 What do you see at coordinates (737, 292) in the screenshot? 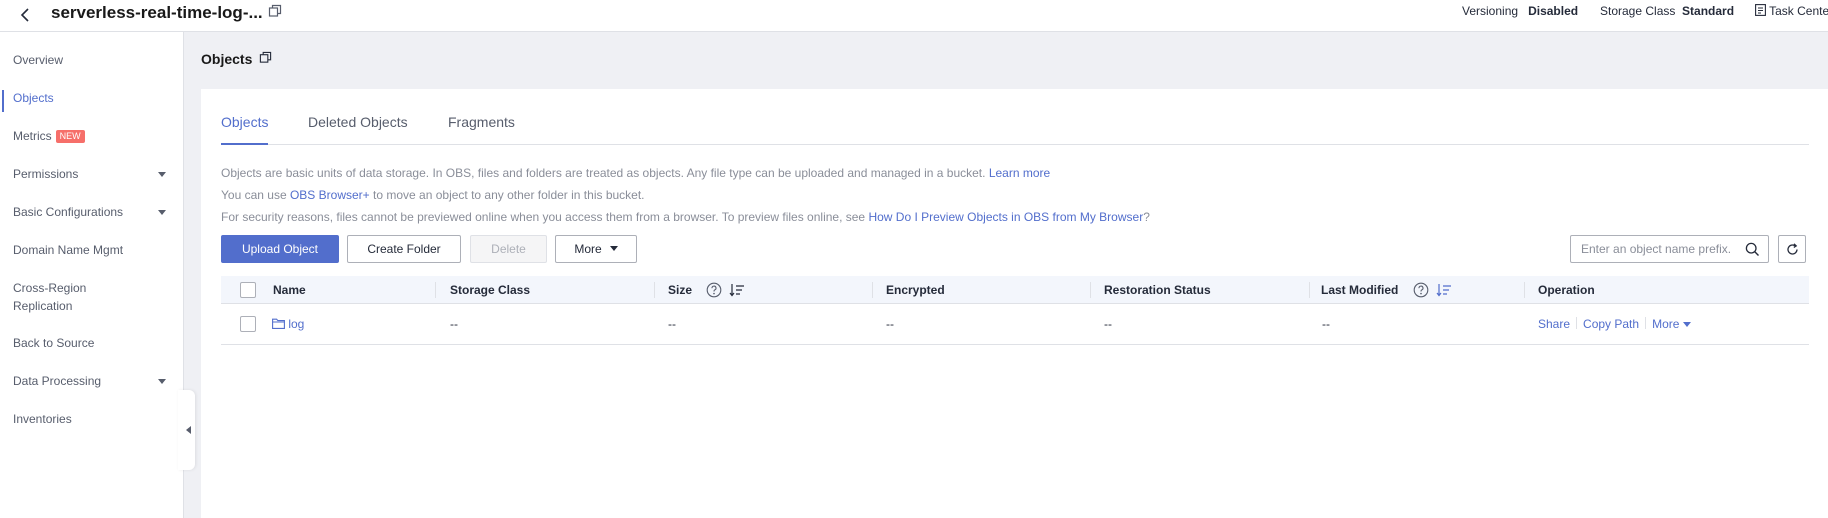
I see `sort-icon` at bounding box center [737, 292].